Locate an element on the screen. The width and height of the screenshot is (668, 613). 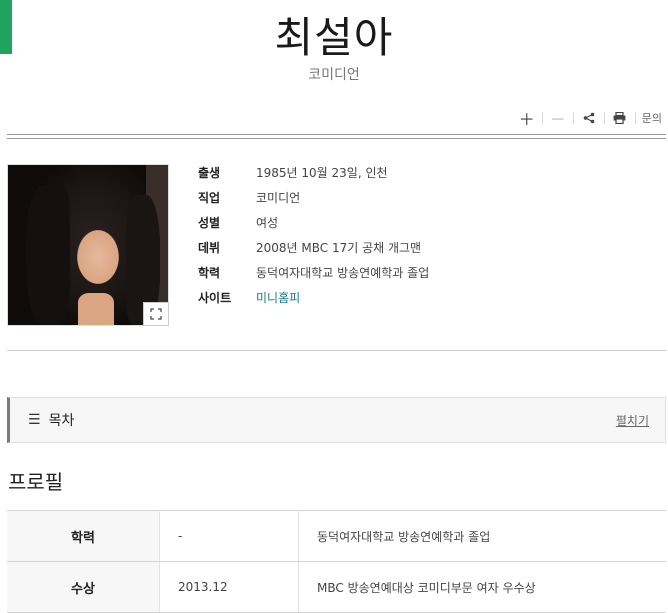
table-row: 학력 - 동덕여자대학교 방송연예학과 졸업 is located at coordinates (336, 536).